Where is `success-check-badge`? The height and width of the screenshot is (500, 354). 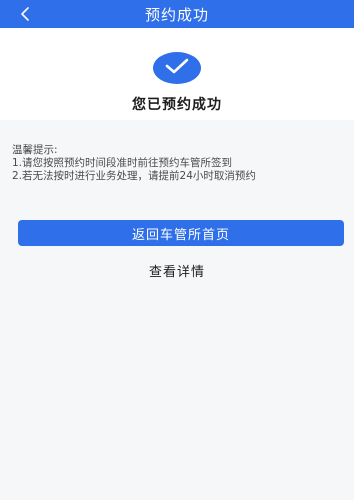
success-check-badge is located at coordinates (177, 68).